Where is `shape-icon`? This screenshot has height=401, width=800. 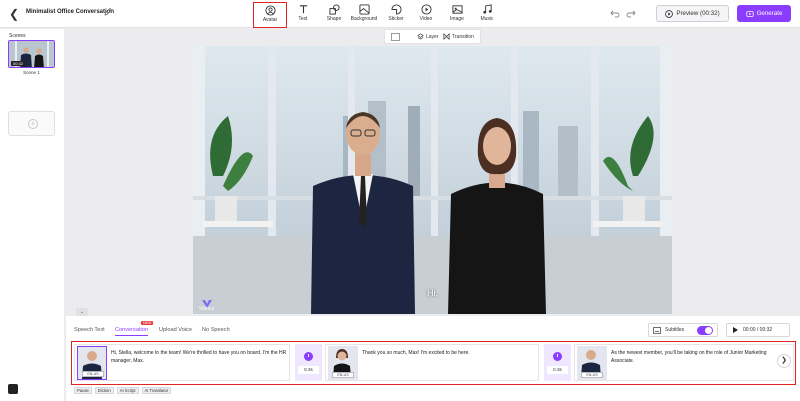
shape-icon is located at coordinates (334, 9).